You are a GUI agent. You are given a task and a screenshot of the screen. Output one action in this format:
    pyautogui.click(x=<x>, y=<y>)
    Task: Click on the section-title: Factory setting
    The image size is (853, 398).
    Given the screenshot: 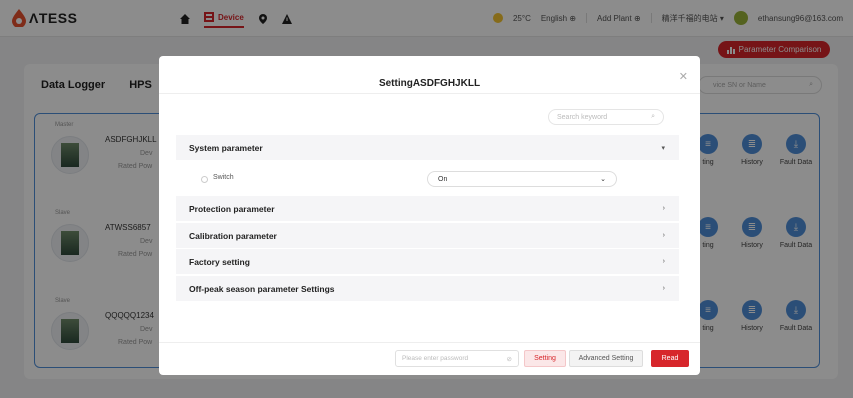 What is the action you would take?
    pyautogui.click(x=219, y=261)
    